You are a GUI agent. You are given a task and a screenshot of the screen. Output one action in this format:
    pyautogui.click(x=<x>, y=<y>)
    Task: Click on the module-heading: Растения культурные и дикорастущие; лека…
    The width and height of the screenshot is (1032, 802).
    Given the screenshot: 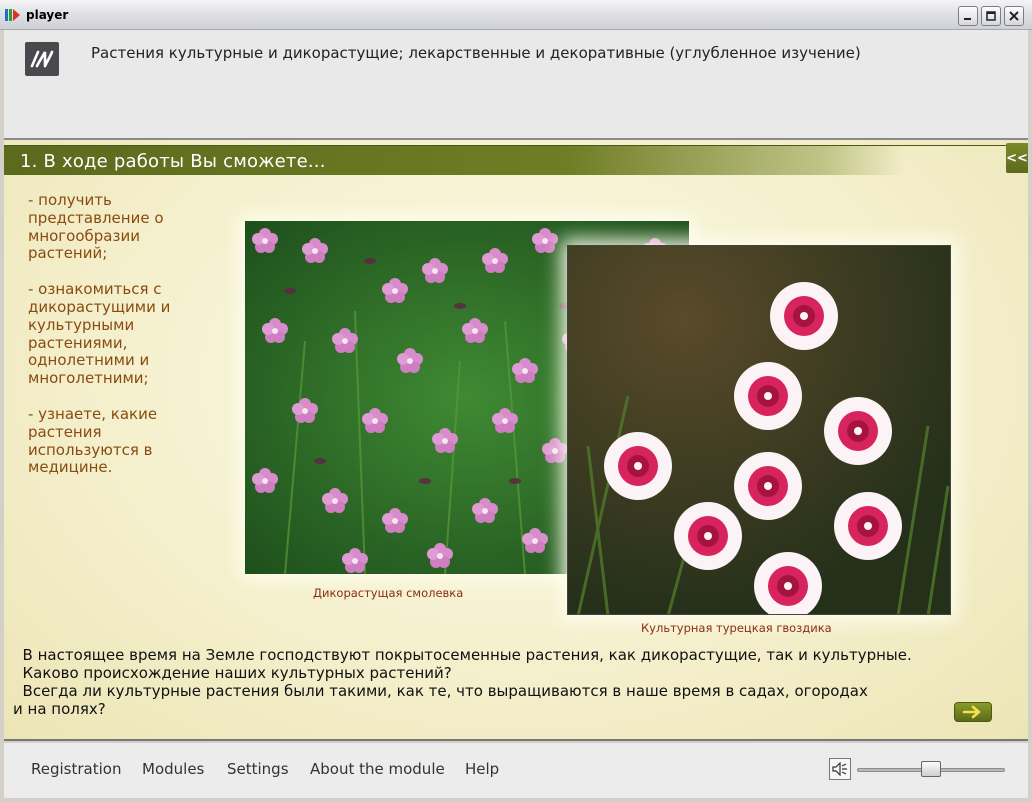 What is the action you would take?
    pyautogui.click(x=476, y=53)
    